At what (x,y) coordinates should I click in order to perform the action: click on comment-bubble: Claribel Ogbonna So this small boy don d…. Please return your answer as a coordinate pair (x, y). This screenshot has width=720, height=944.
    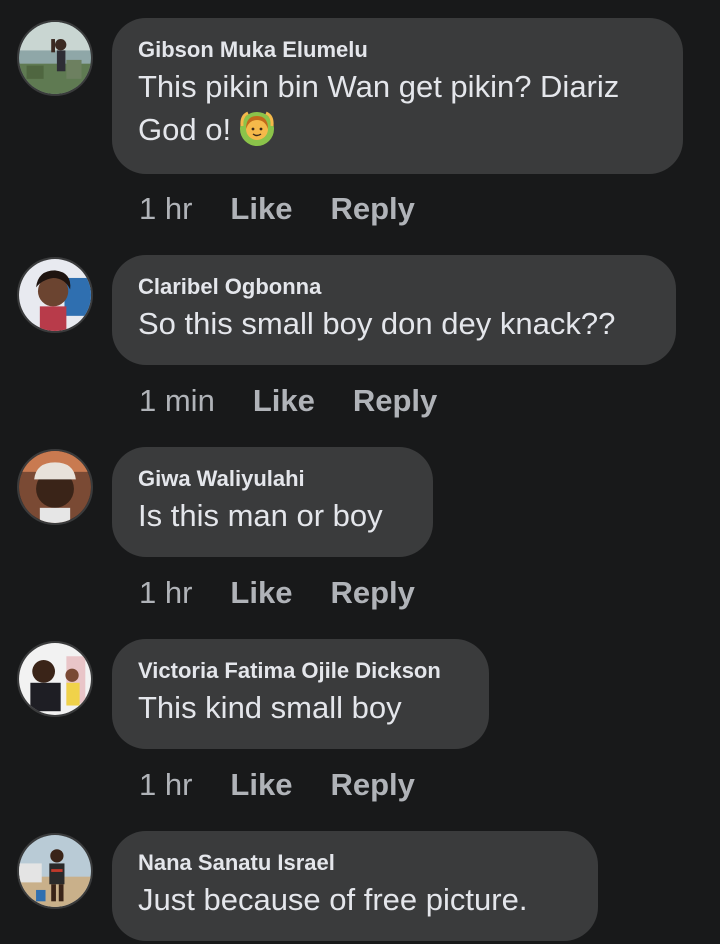
    Looking at the image, I should click on (394, 310).